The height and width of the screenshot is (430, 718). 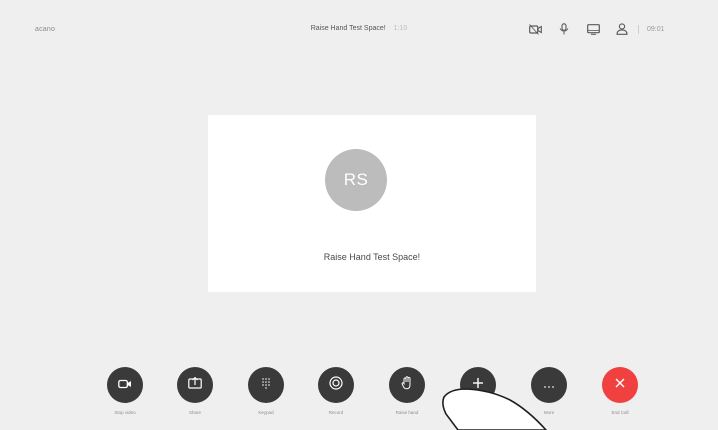 I want to click on display-icon, so click(x=593, y=29).